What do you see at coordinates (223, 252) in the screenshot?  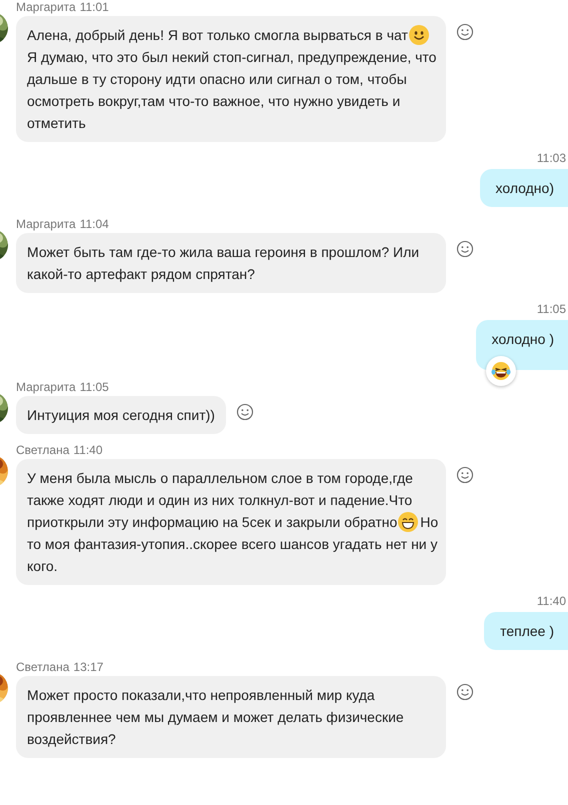 I see `message-text: Может быть там где-то жила ваша героиня в прошлом? Или` at bounding box center [223, 252].